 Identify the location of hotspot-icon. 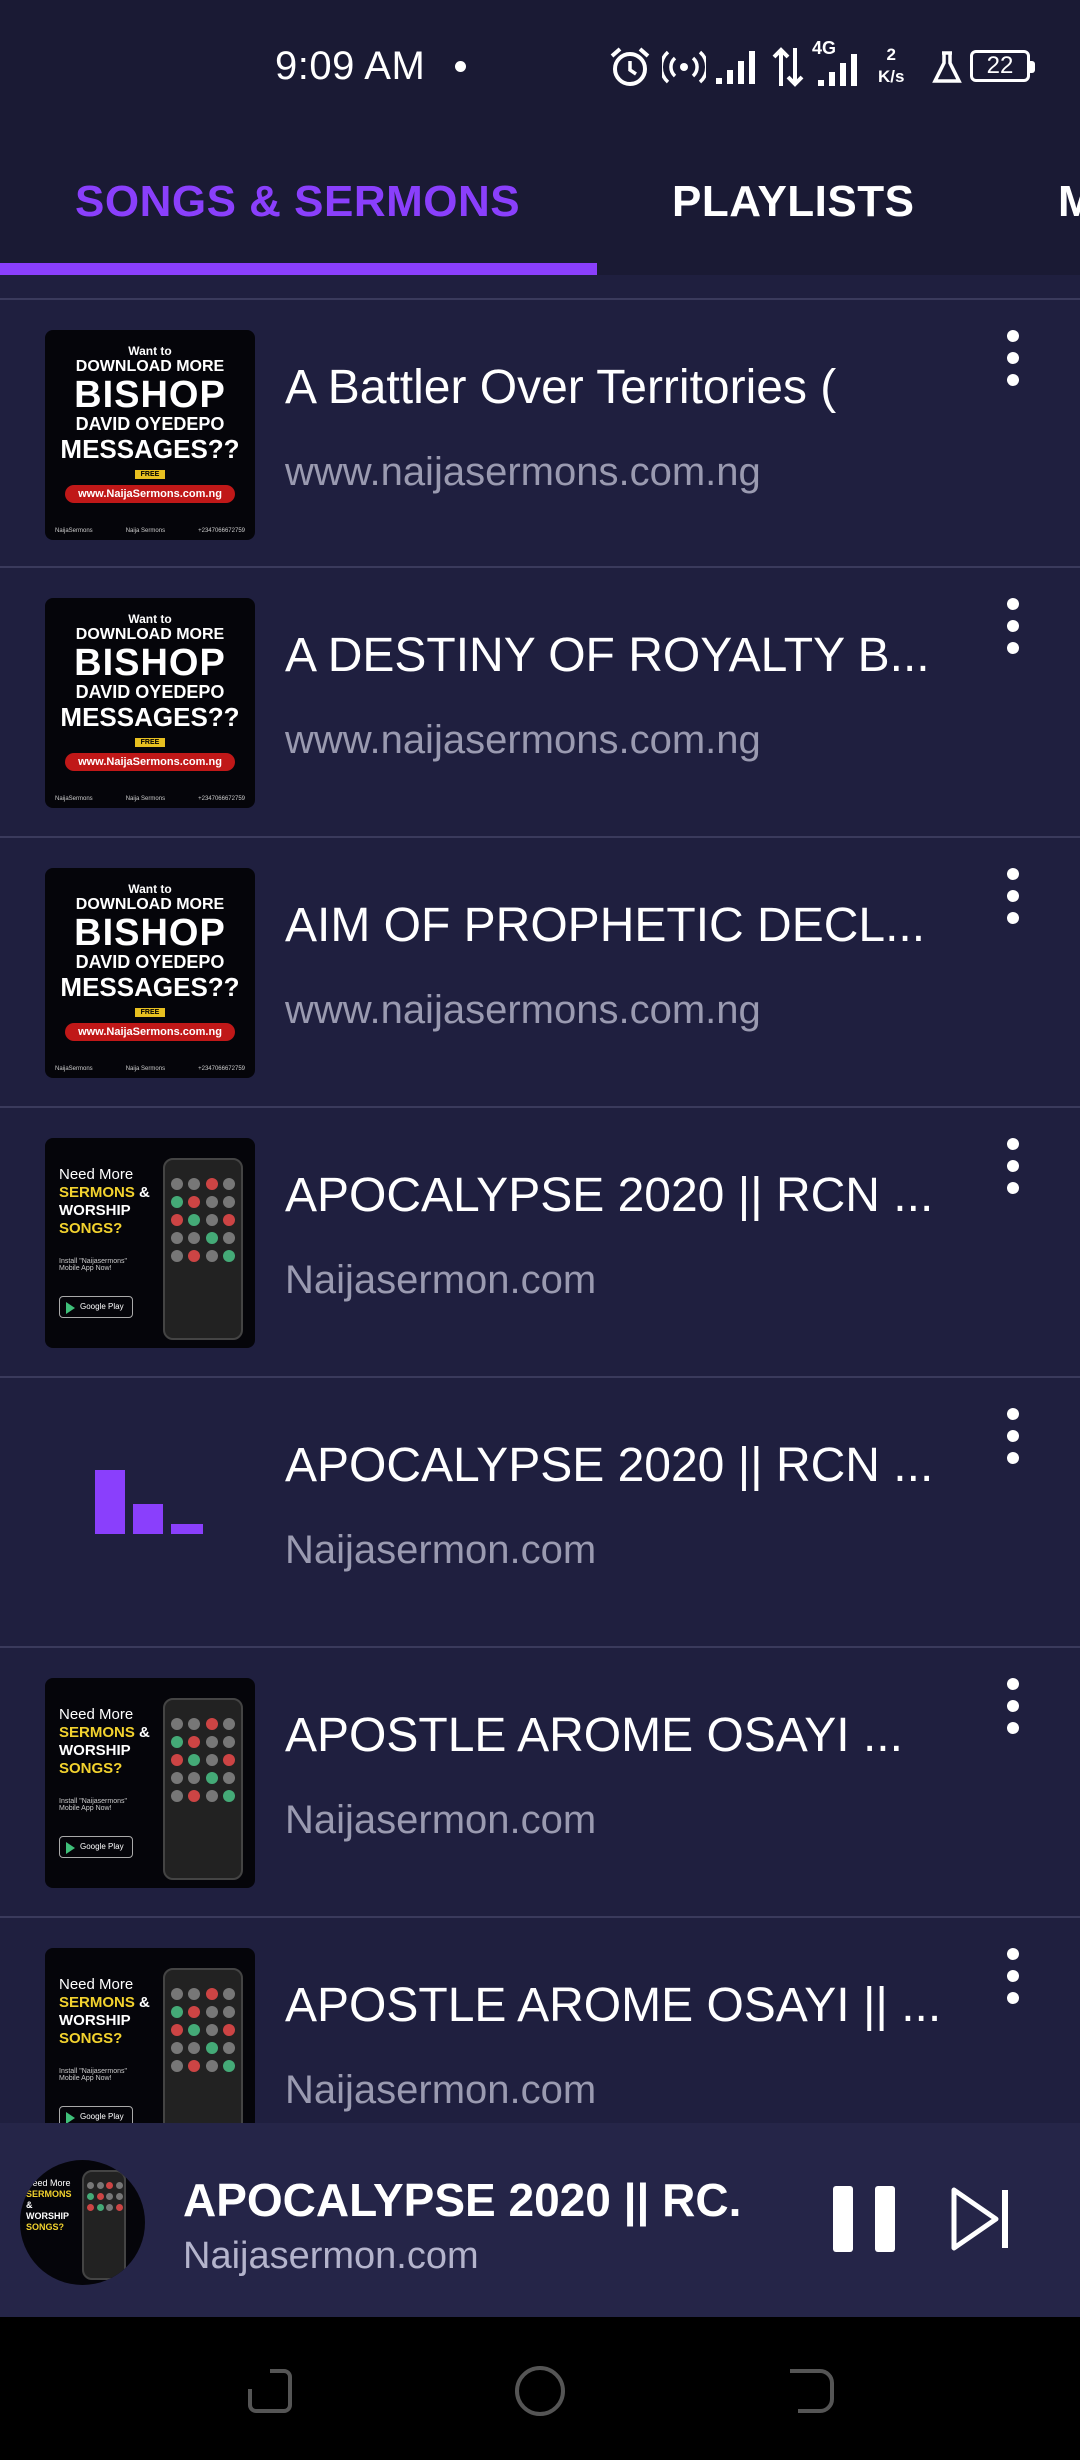
(684, 67).